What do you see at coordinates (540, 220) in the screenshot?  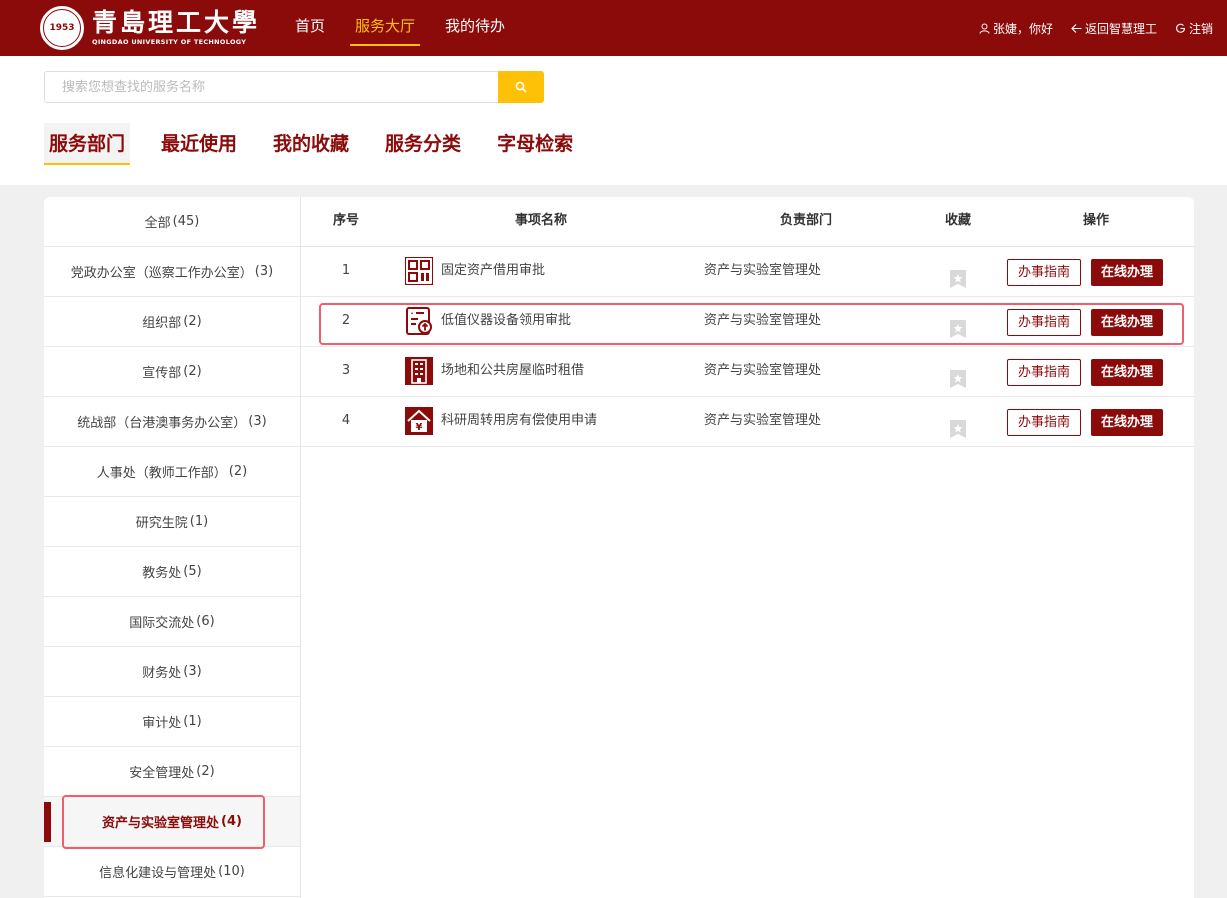 I see `col-header-name: 事项名称` at bounding box center [540, 220].